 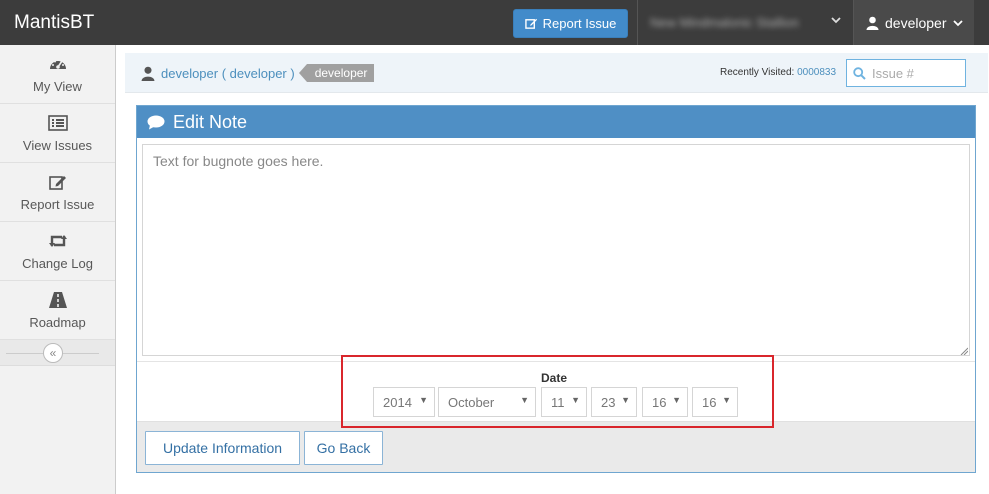 What do you see at coordinates (556, 122) in the screenshot?
I see `widget-header: Edit Note` at bounding box center [556, 122].